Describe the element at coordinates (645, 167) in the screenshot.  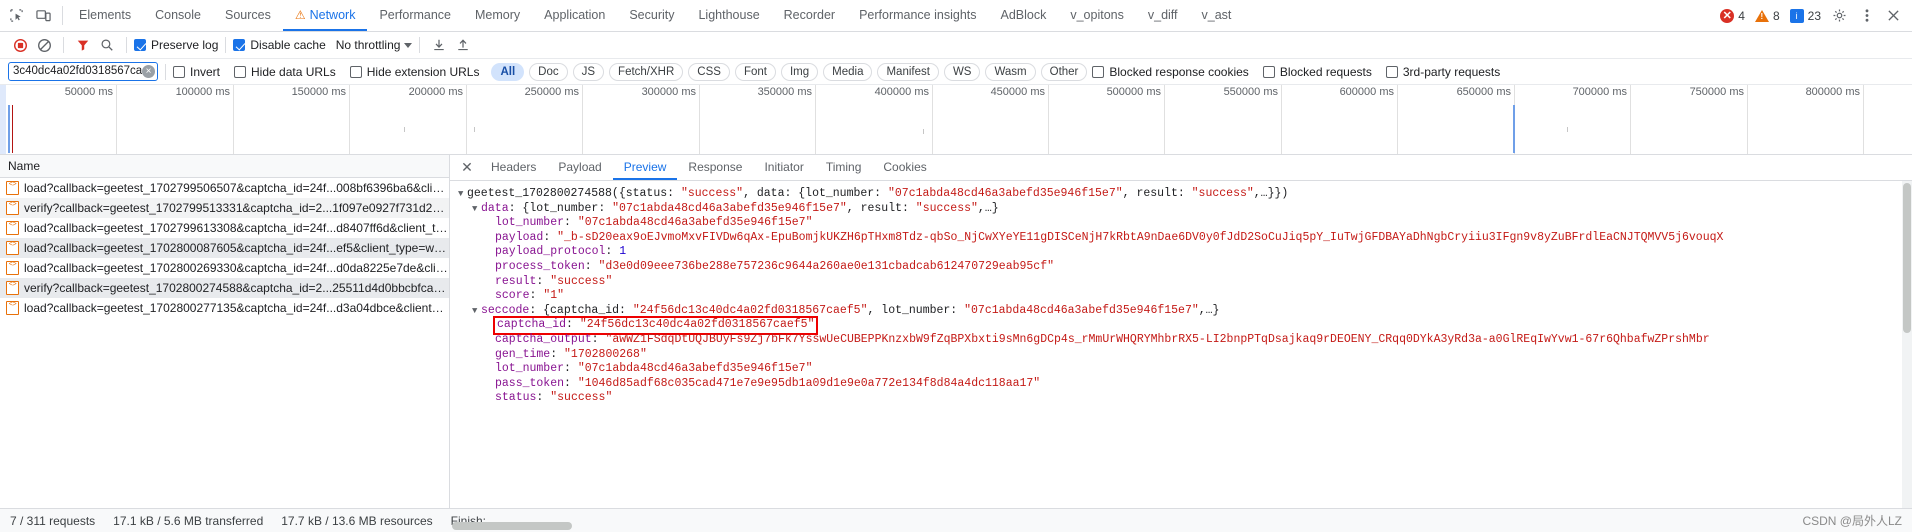
I see `detail-tab-preview: Preview` at that location.